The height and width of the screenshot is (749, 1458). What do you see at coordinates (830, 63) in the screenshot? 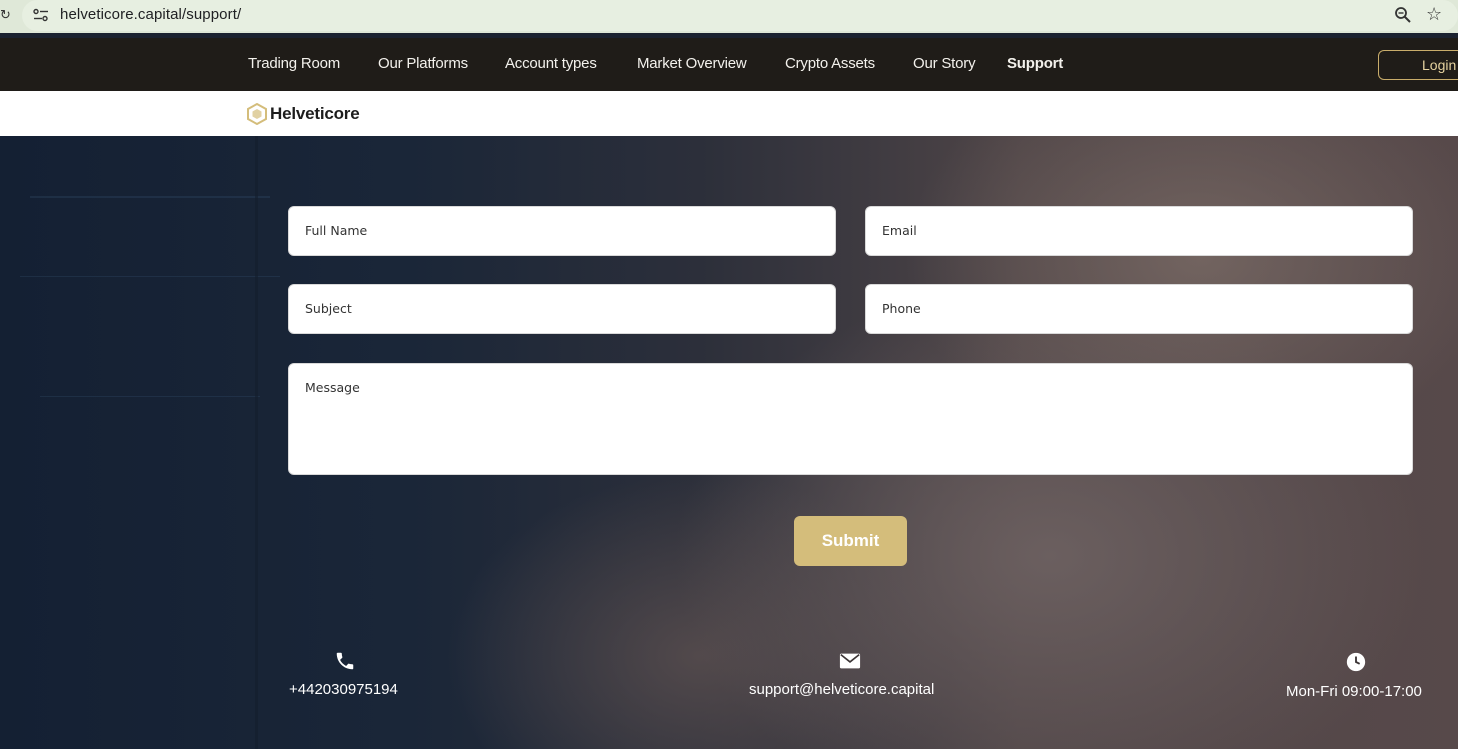
I see `nav-item-crypto-assets: Crypto Assets` at bounding box center [830, 63].